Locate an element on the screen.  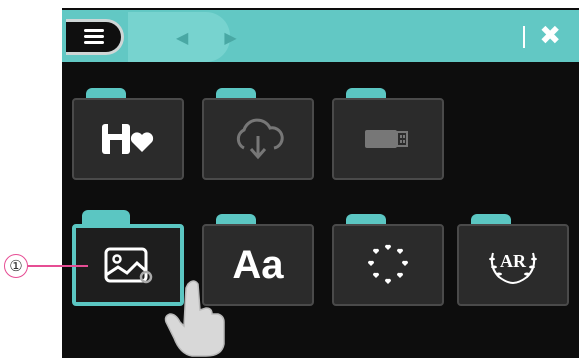
callout-line is located at coordinates (58, 266).